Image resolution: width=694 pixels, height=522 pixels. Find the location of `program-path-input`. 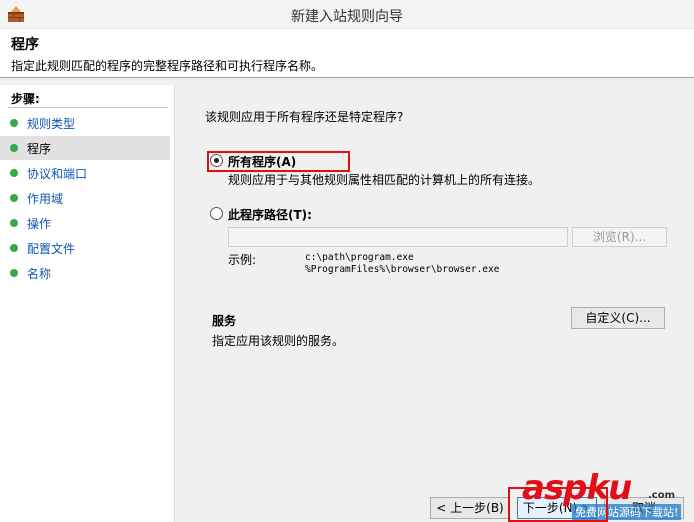

program-path-input is located at coordinates (398, 237).